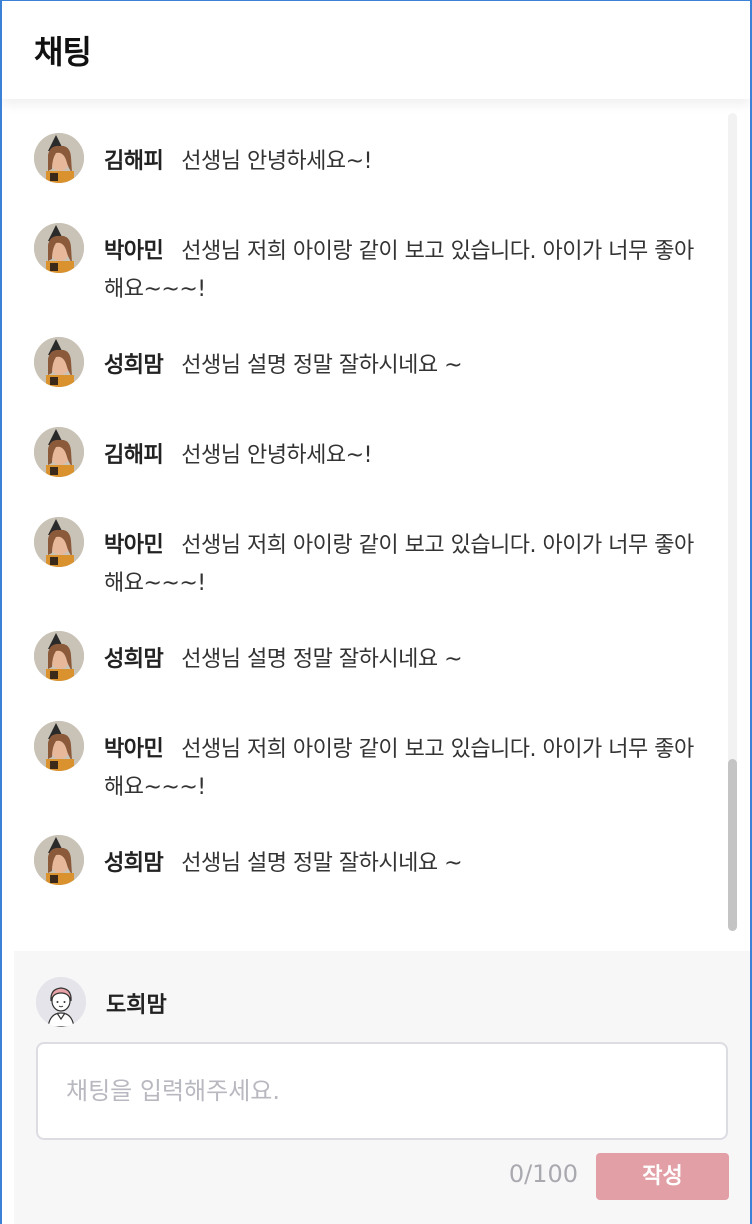 The image size is (752, 1224). Describe the element at coordinates (63, 52) in the screenshot. I see `page-title: 채팅` at that location.